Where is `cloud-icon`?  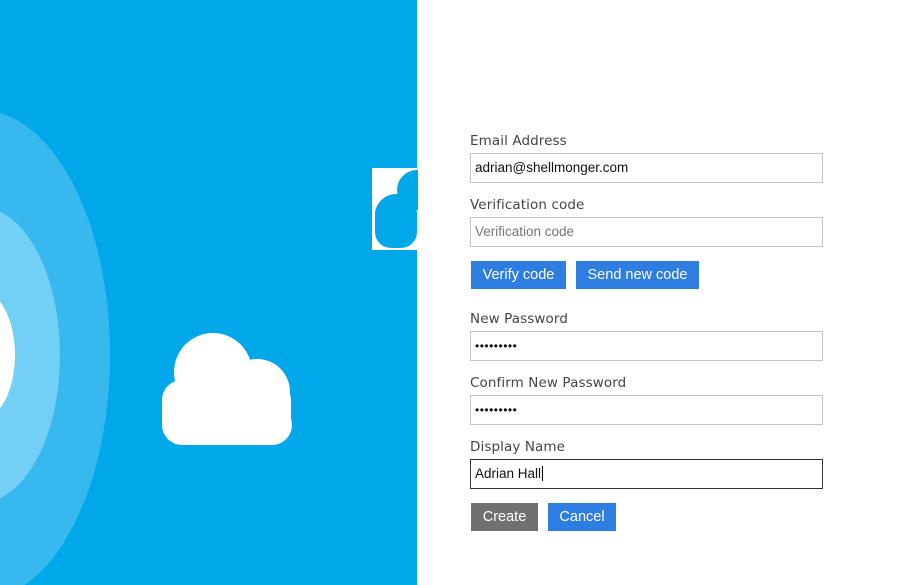 cloud-icon is located at coordinates (227, 389).